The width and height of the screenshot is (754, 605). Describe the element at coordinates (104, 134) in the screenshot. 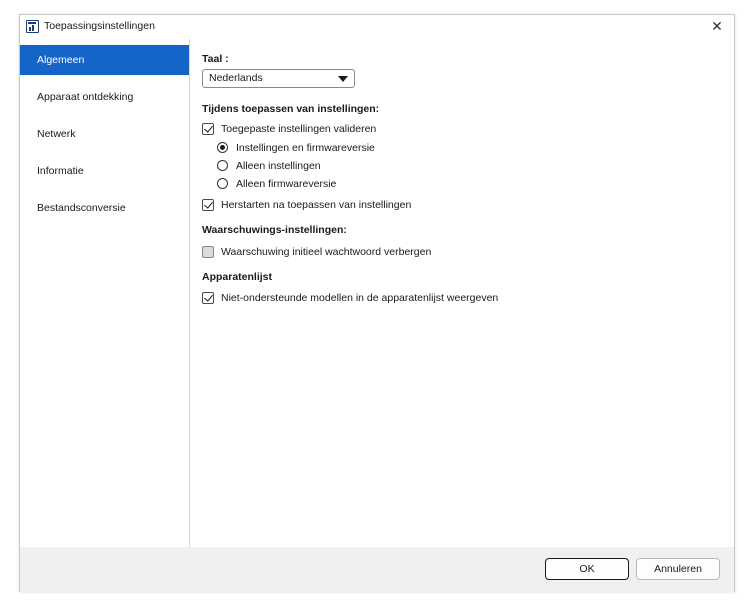

I see `sidebar-item-netwerk: Netwerk` at that location.